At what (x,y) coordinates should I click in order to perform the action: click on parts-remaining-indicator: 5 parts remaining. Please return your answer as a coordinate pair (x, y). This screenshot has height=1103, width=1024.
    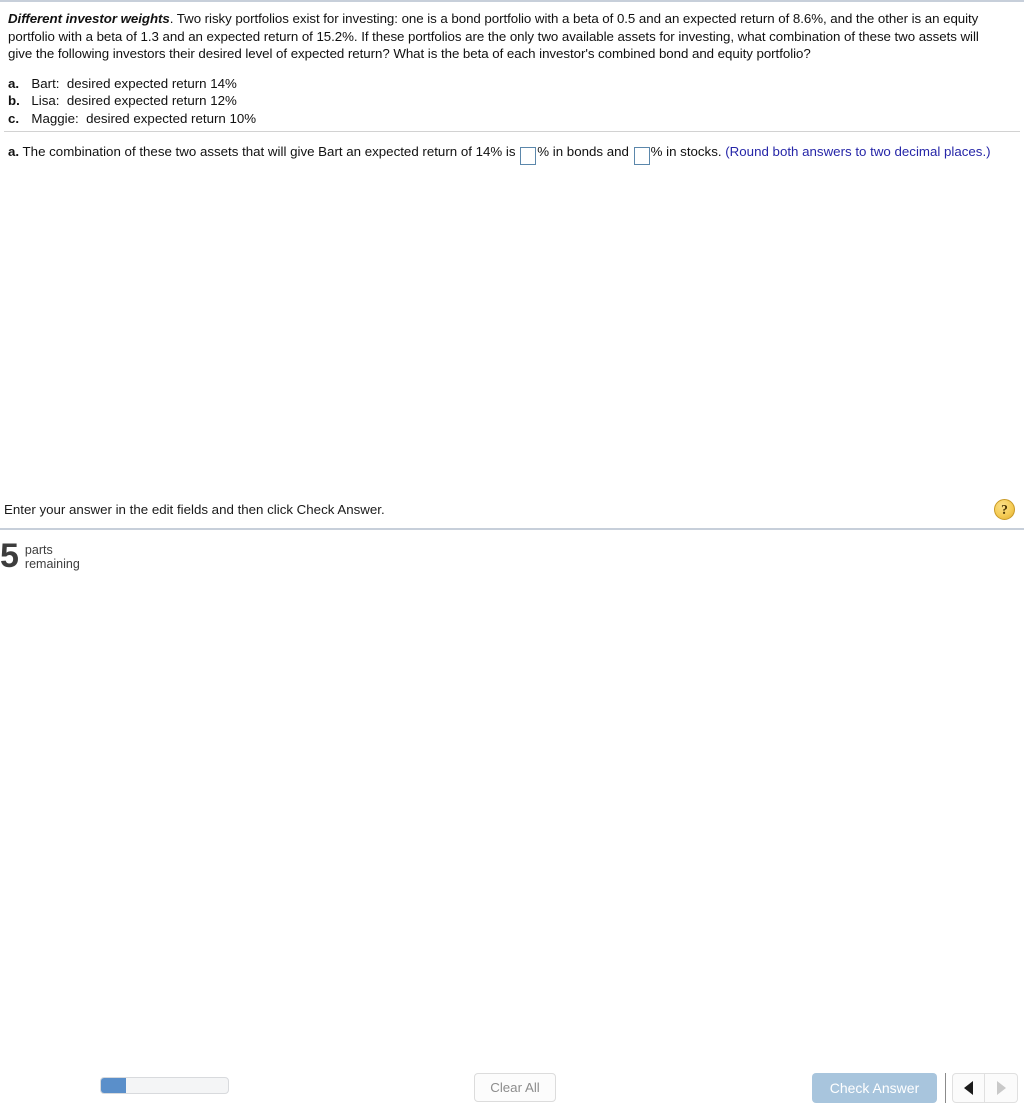
    Looking at the image, I should click on (40, 556).